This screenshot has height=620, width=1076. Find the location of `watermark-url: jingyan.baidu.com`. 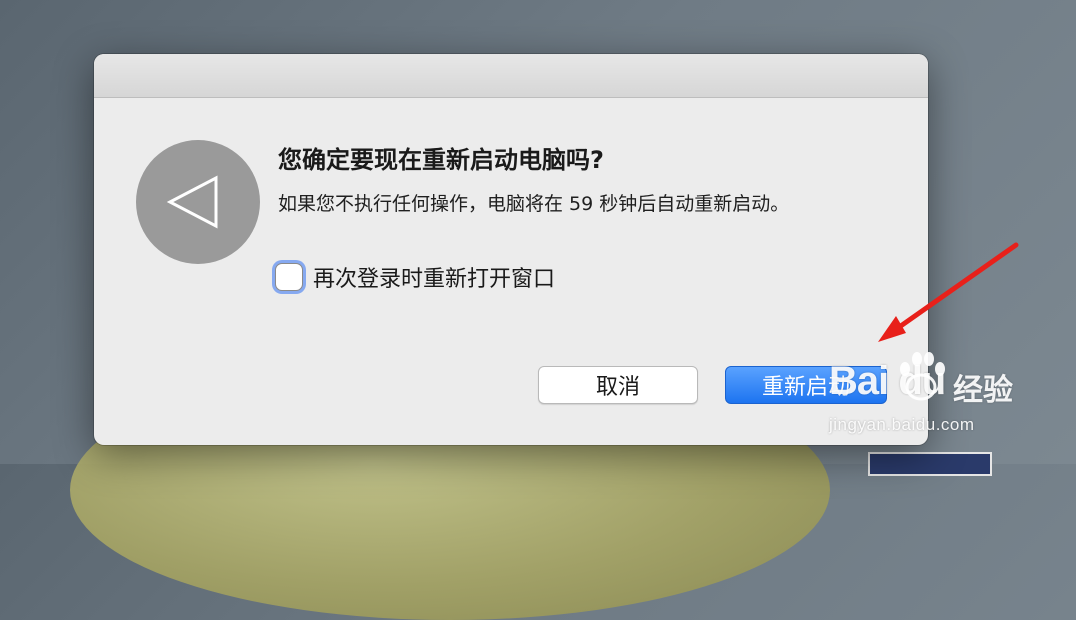

watermark-url: jingyan.baidu.com is located at coordinates (902, 424).